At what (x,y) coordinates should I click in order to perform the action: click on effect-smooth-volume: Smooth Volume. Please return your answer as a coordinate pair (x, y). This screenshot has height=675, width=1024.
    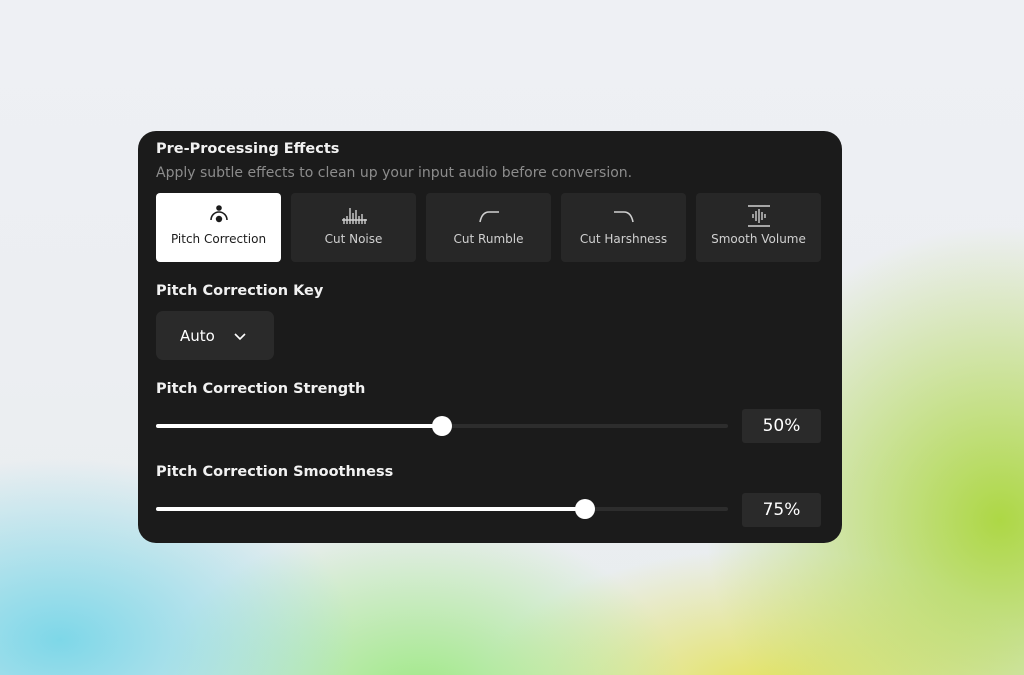
    Looking at the image, I should click on (758, 227).